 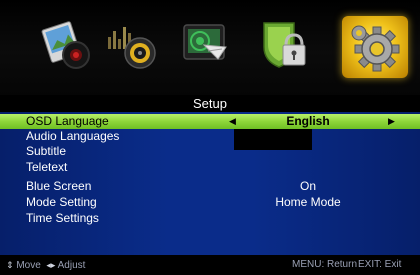 I want to click on tab-setup, so click(x=375, y=47).